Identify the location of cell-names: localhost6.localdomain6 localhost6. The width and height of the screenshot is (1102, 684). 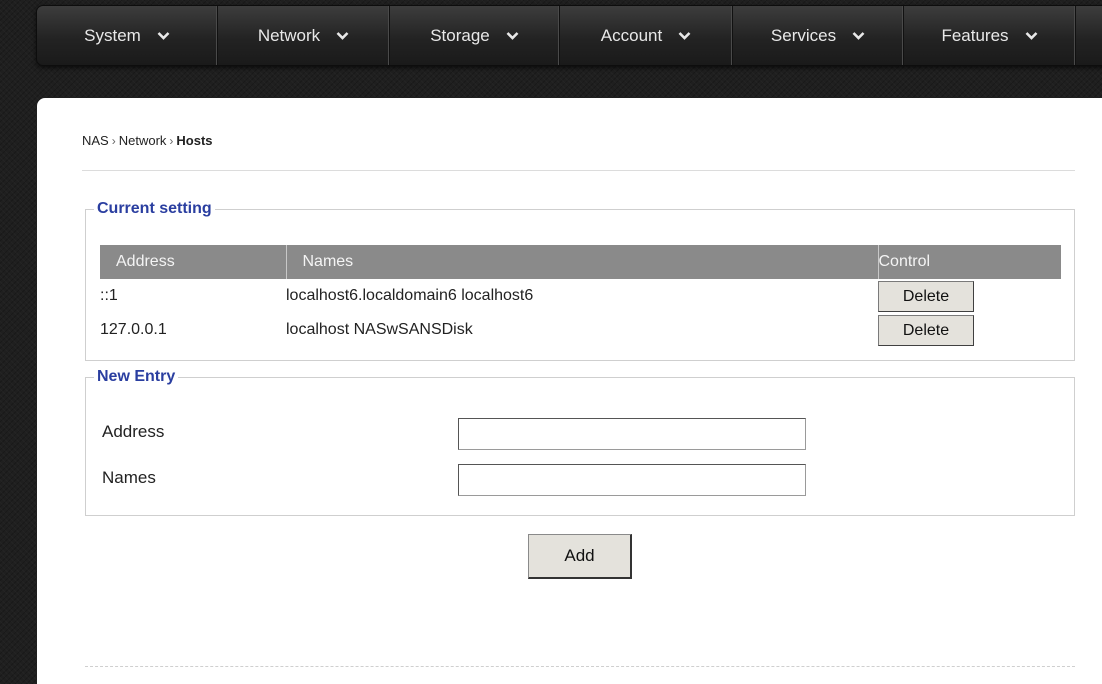
(410, 295).